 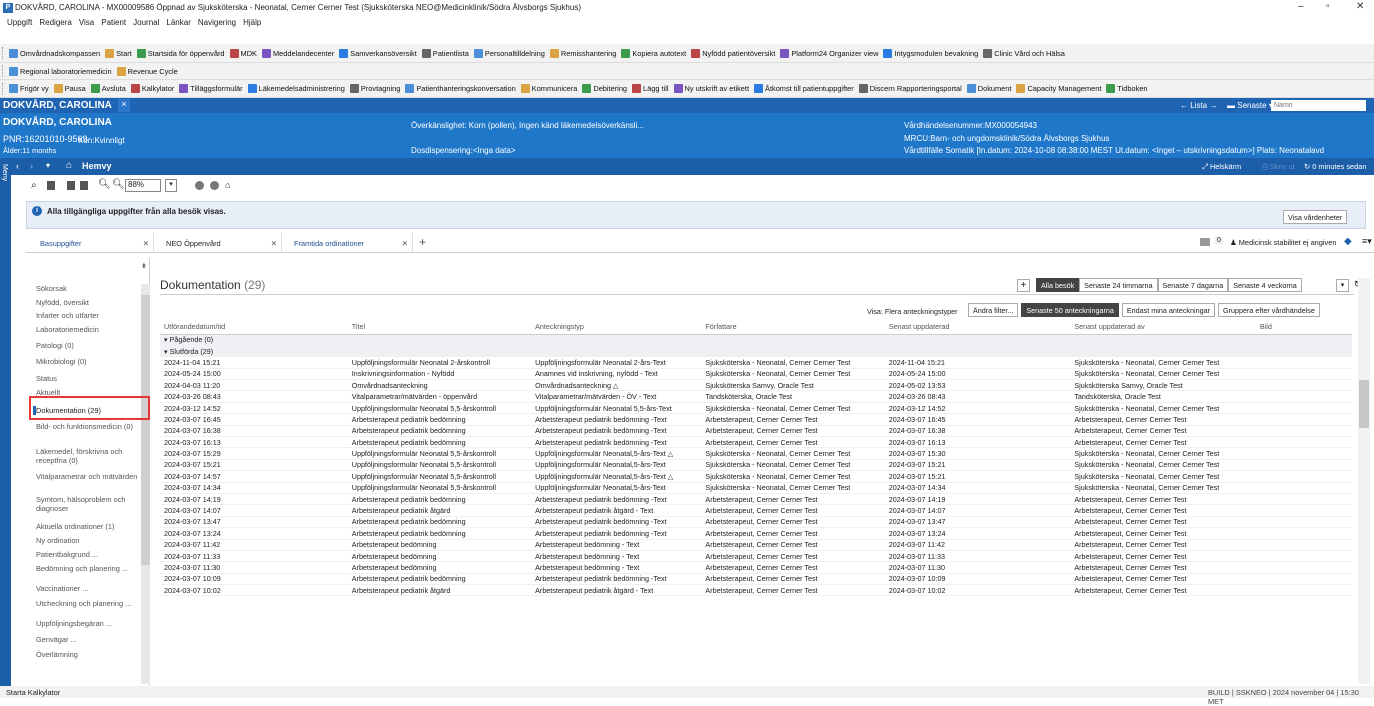 I want to click on toolbar3-item-2: Avsluta, so click(x=108, y=88).